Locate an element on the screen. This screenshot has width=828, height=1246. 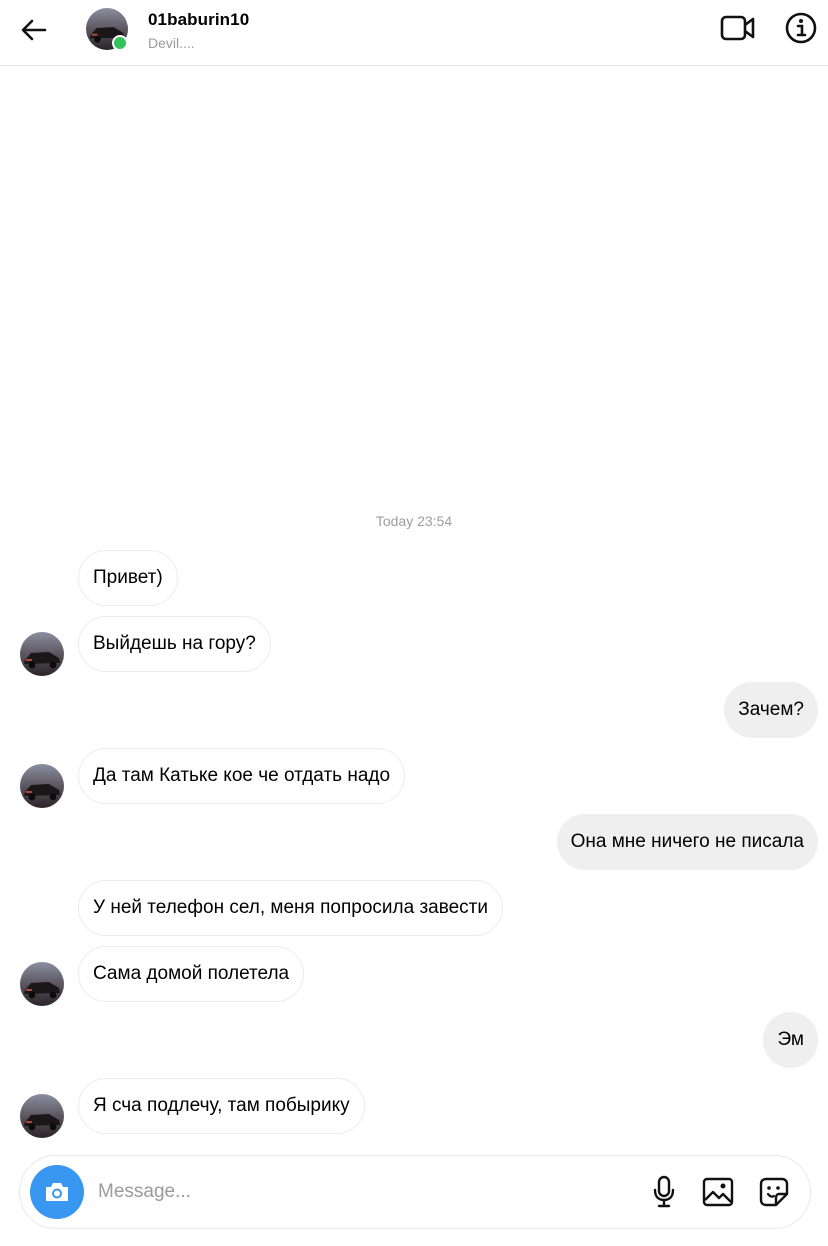
video-camera-icon is located at coordinates (737, 28).